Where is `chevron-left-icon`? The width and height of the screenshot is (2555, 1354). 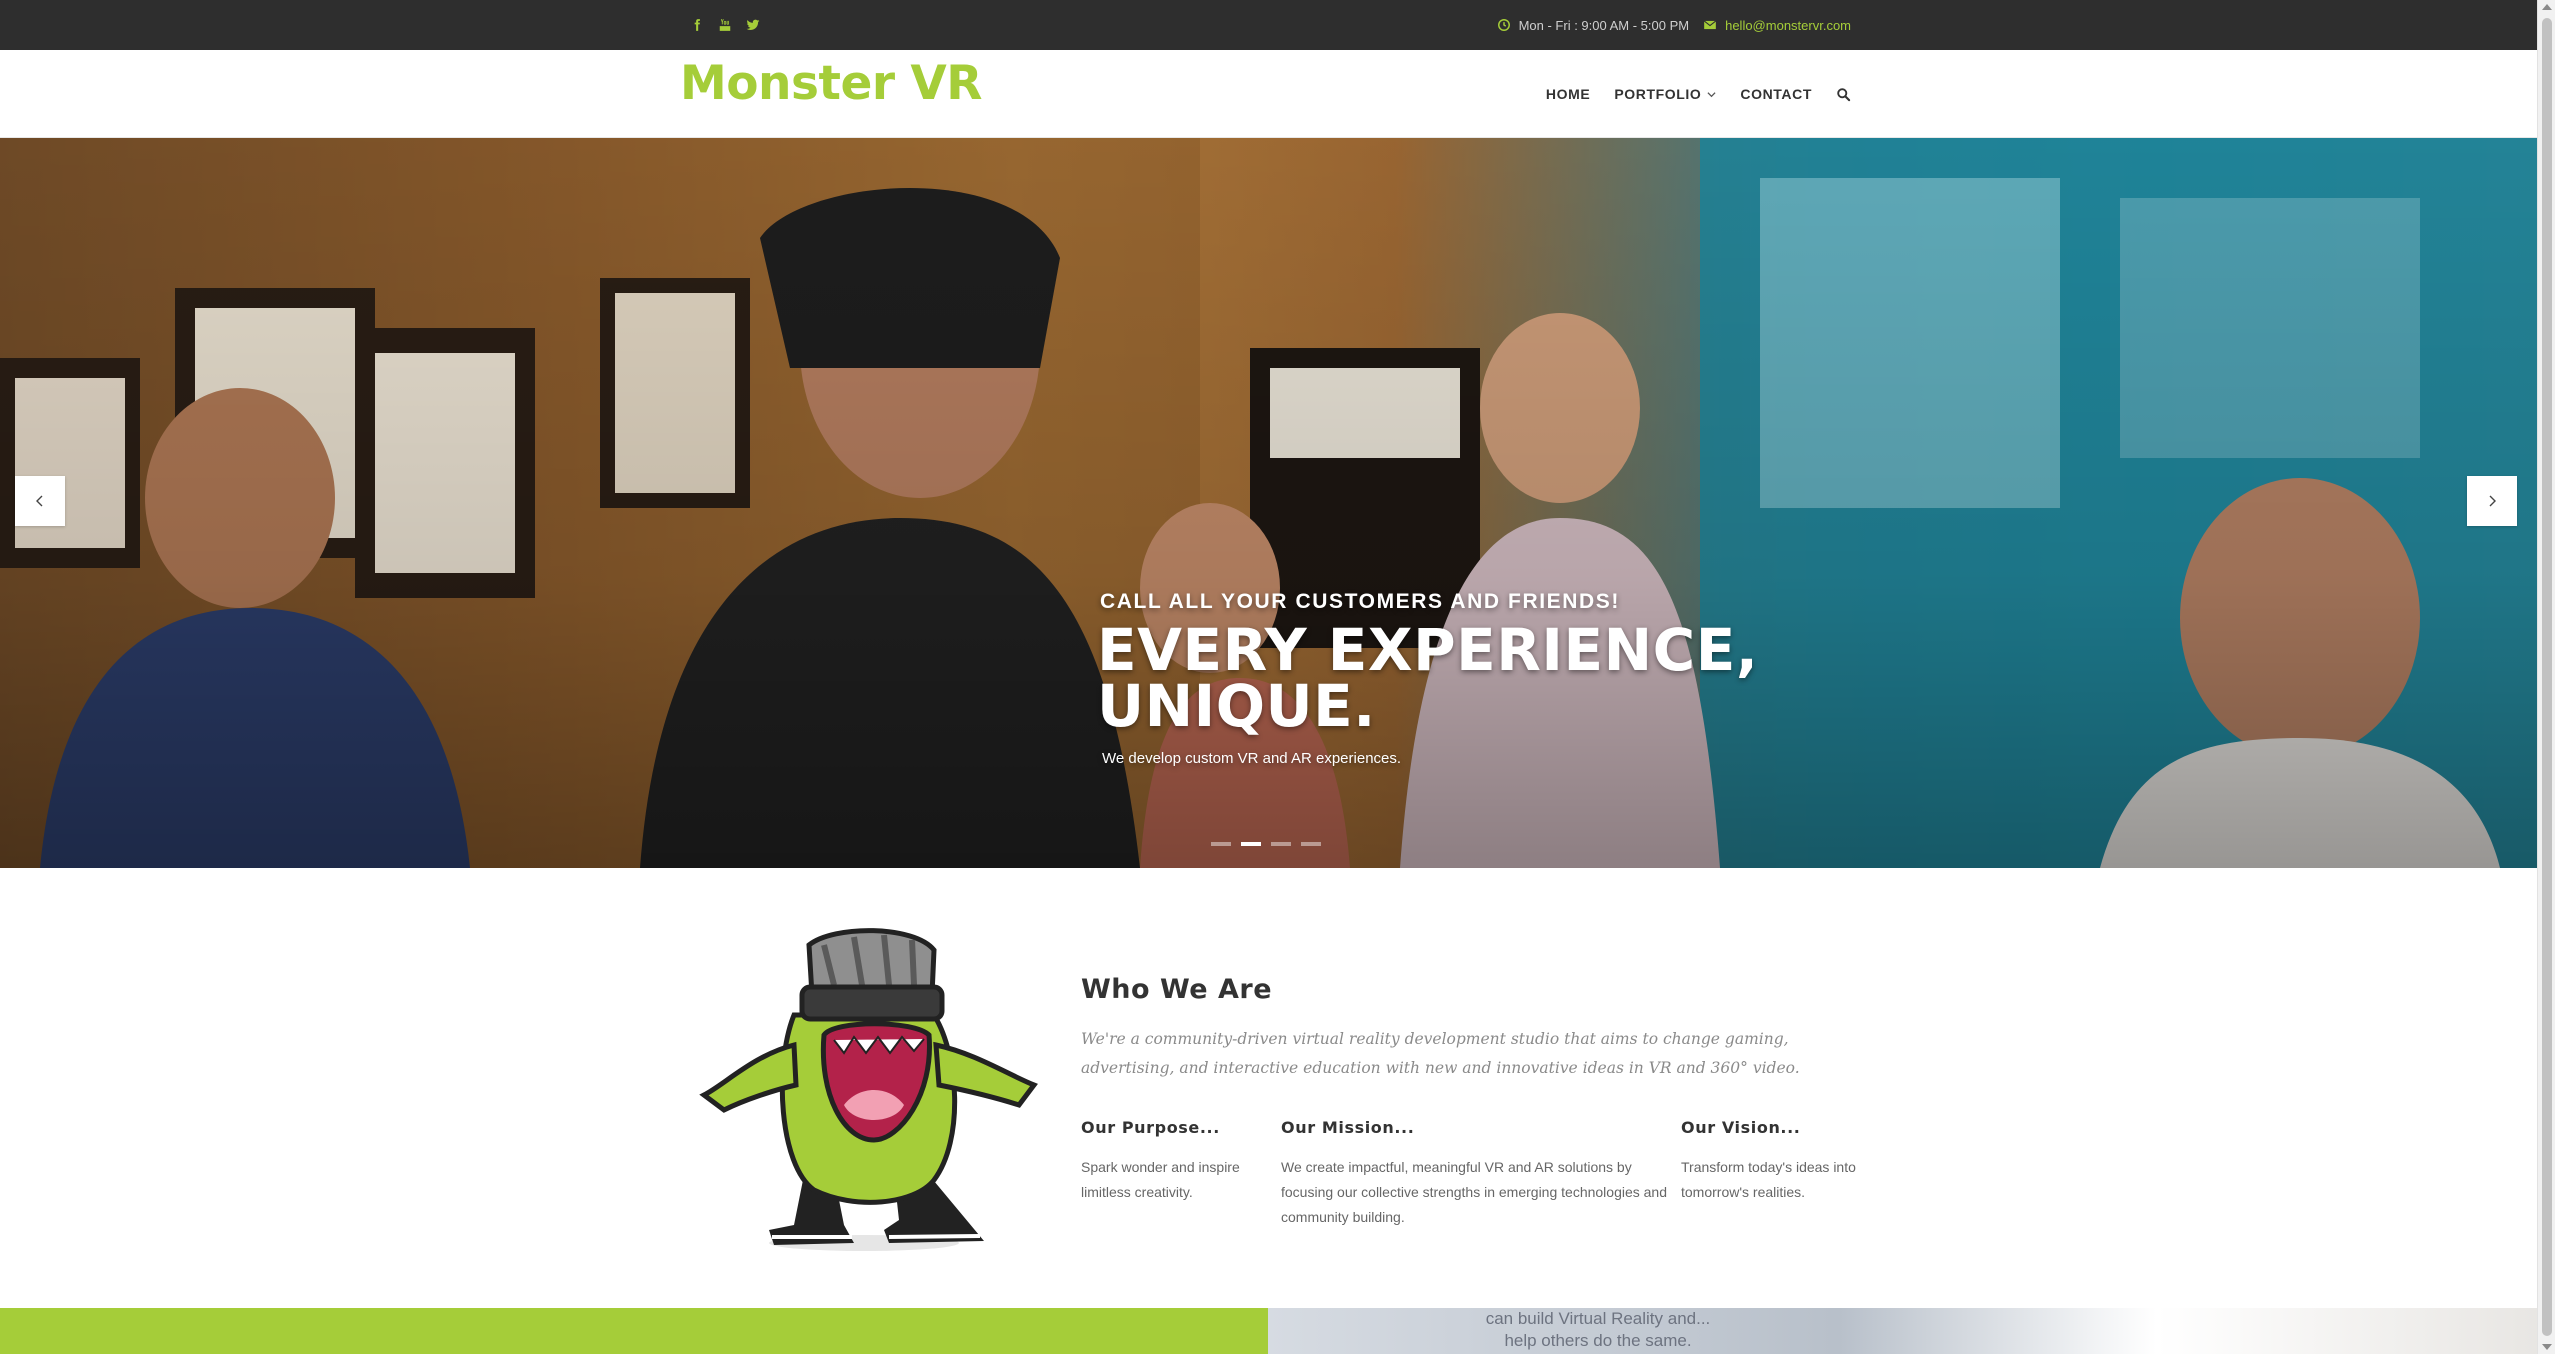 chevron-left-icon is located at coordinates (39, 501).